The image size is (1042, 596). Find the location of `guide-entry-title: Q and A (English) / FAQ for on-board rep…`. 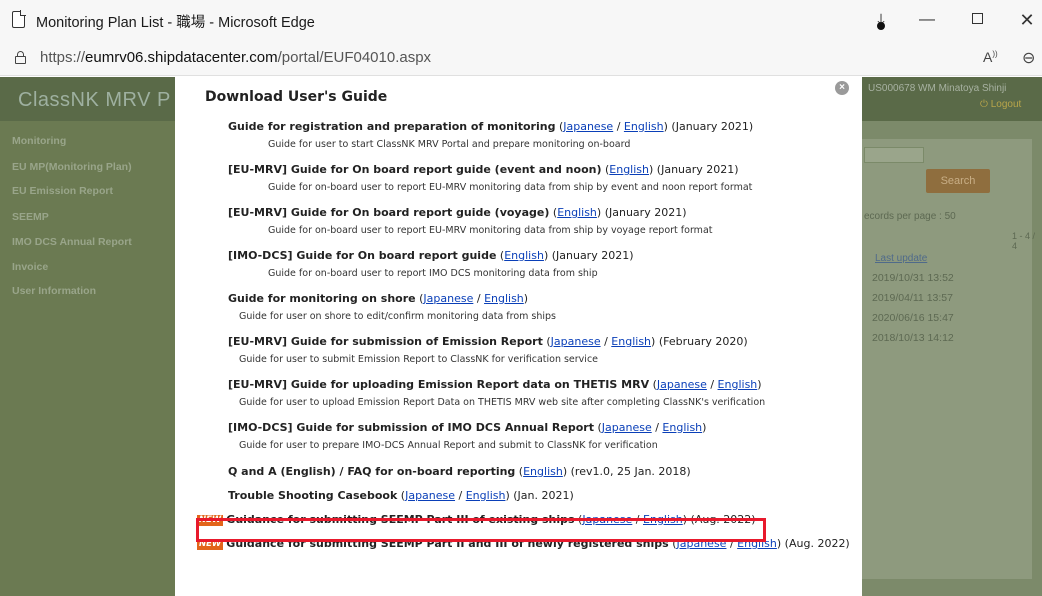

guide-entry-title: Q and A (English) / FAQ for on-board rep… is located at coordinates (459, 471).